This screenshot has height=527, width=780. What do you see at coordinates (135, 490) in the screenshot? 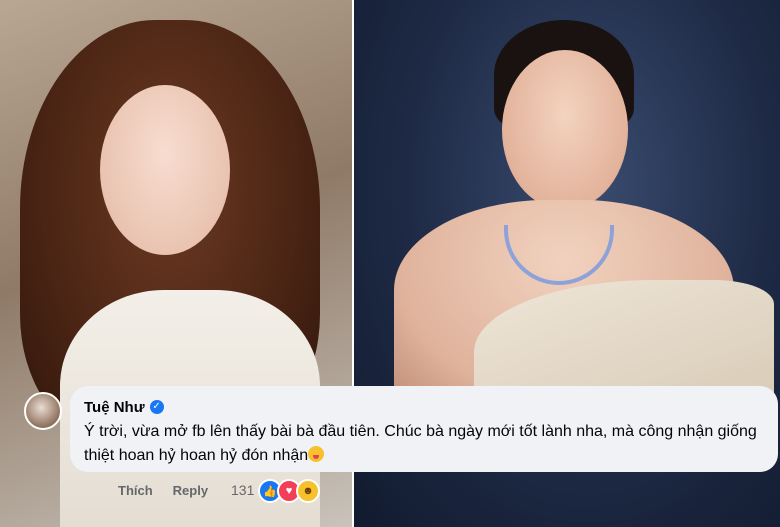
I see `like-button: Thích` at bounding box center [135, 490].